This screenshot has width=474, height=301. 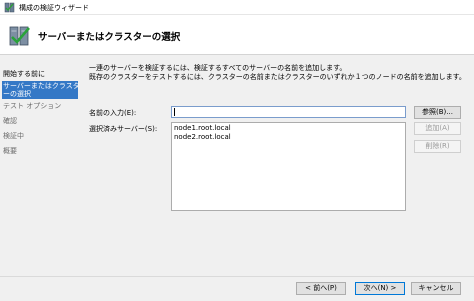 I want to click on wizard-header: サーバーまたはクラスターの選択, so click(x=237, y=35).